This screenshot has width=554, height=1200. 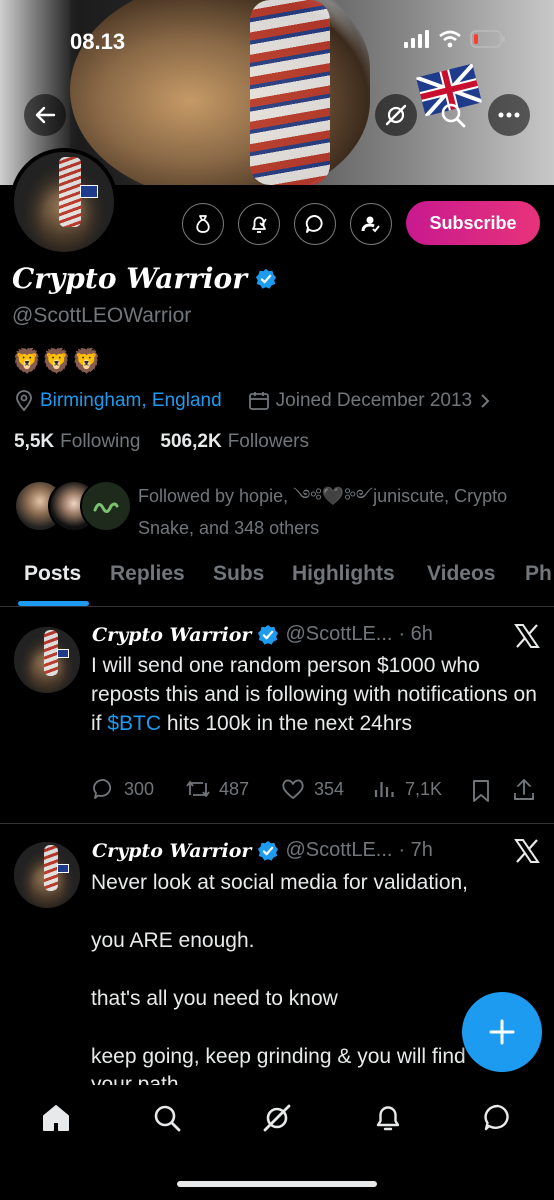 I want to click on banner-flag-mane, so click(x=290, y=92).